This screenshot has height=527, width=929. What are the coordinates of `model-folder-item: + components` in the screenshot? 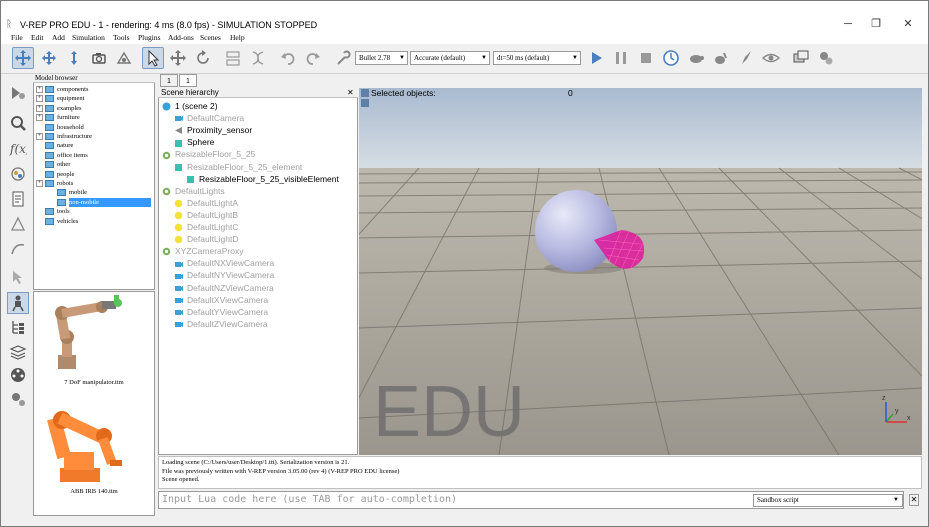 It's located at (62, 89).